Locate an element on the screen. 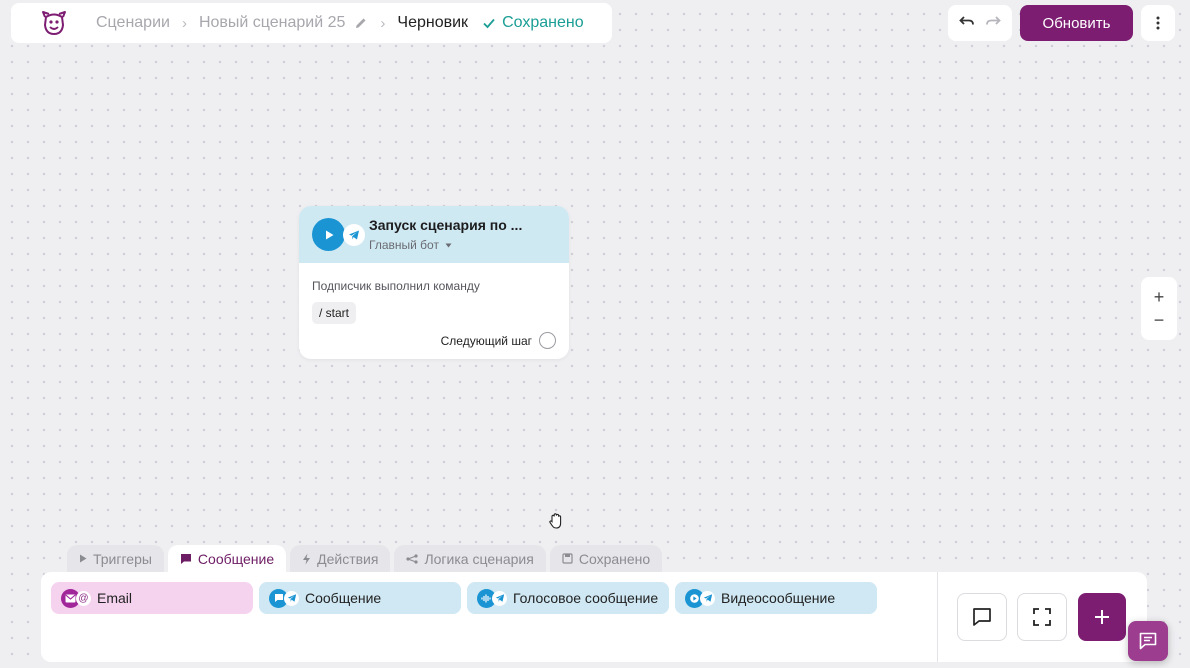 The width and height of the screenshot is (1190, 668). history-controls is located at coordinates (980, 23).